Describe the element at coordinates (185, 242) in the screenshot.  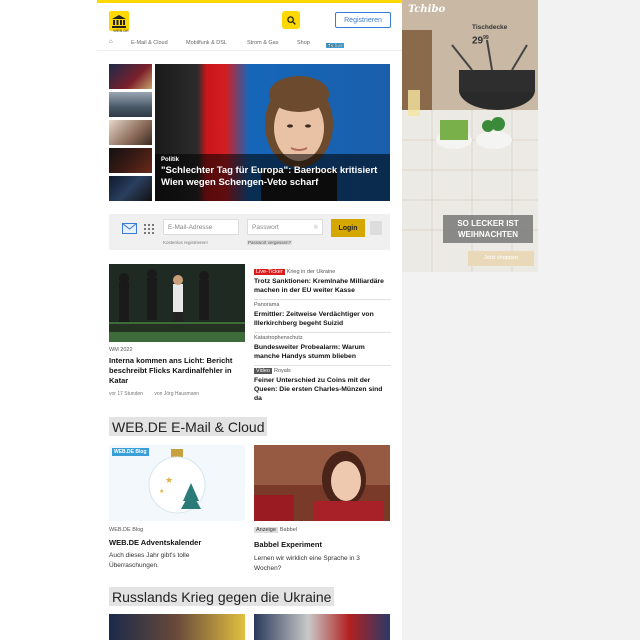
I see `register-free-link: Kostenlos registrieren!` at that location.